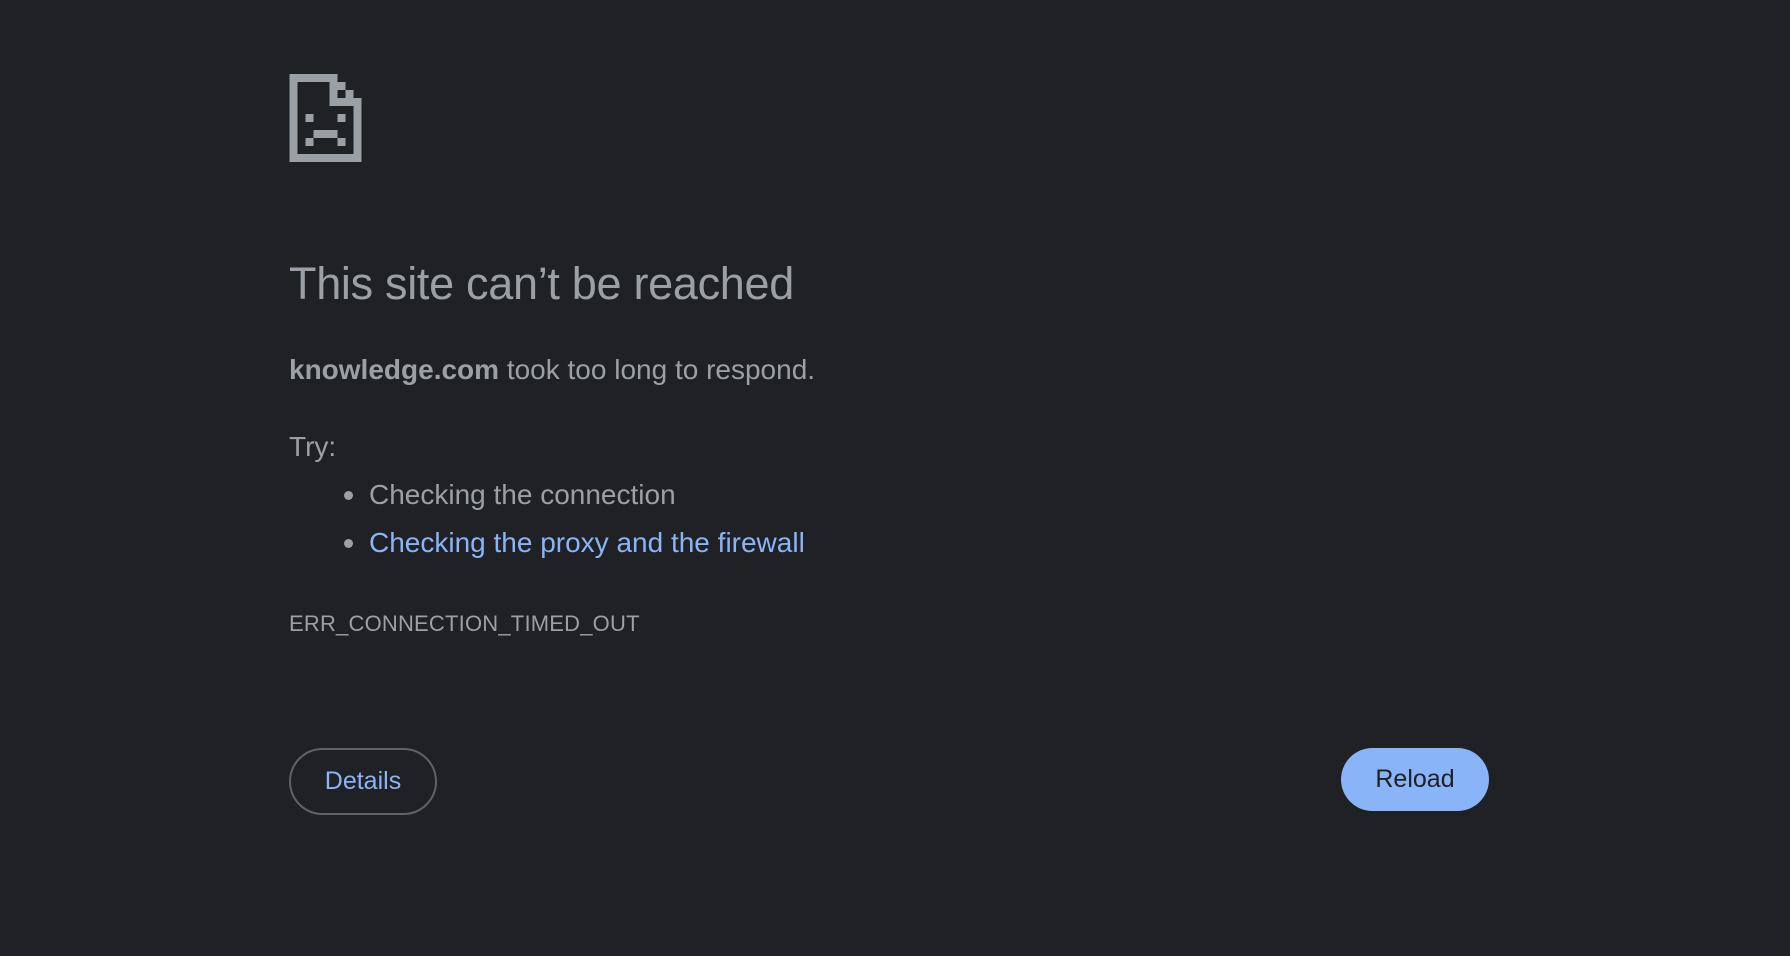 This screenshot has width=1790, height=956. What do you see at coordinates (464, 623) in the screenshot?
I see `error-code: ERR_CONNECTION_TIMED_OUT` at bounding box center [464, 623].